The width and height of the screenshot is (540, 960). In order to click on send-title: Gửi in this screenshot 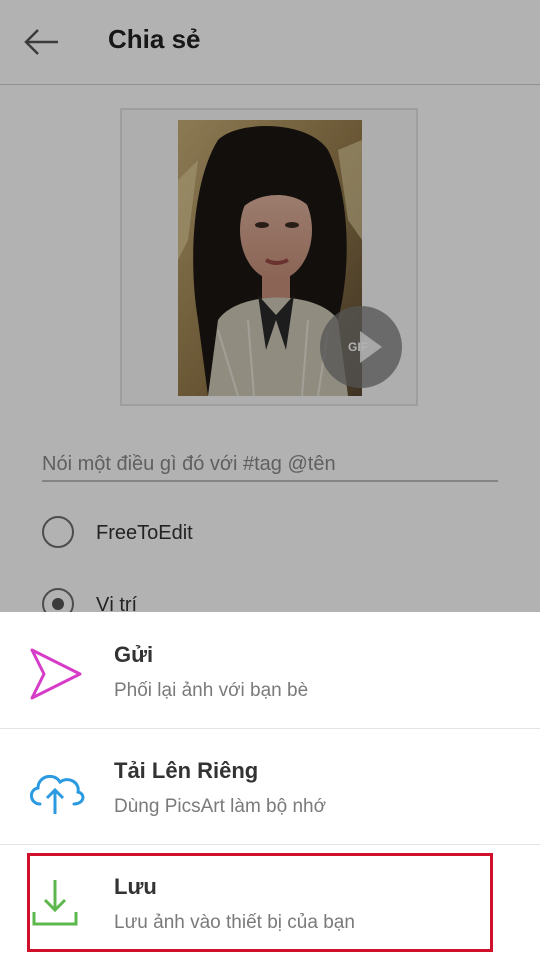, I will do `click(134, 654)`.